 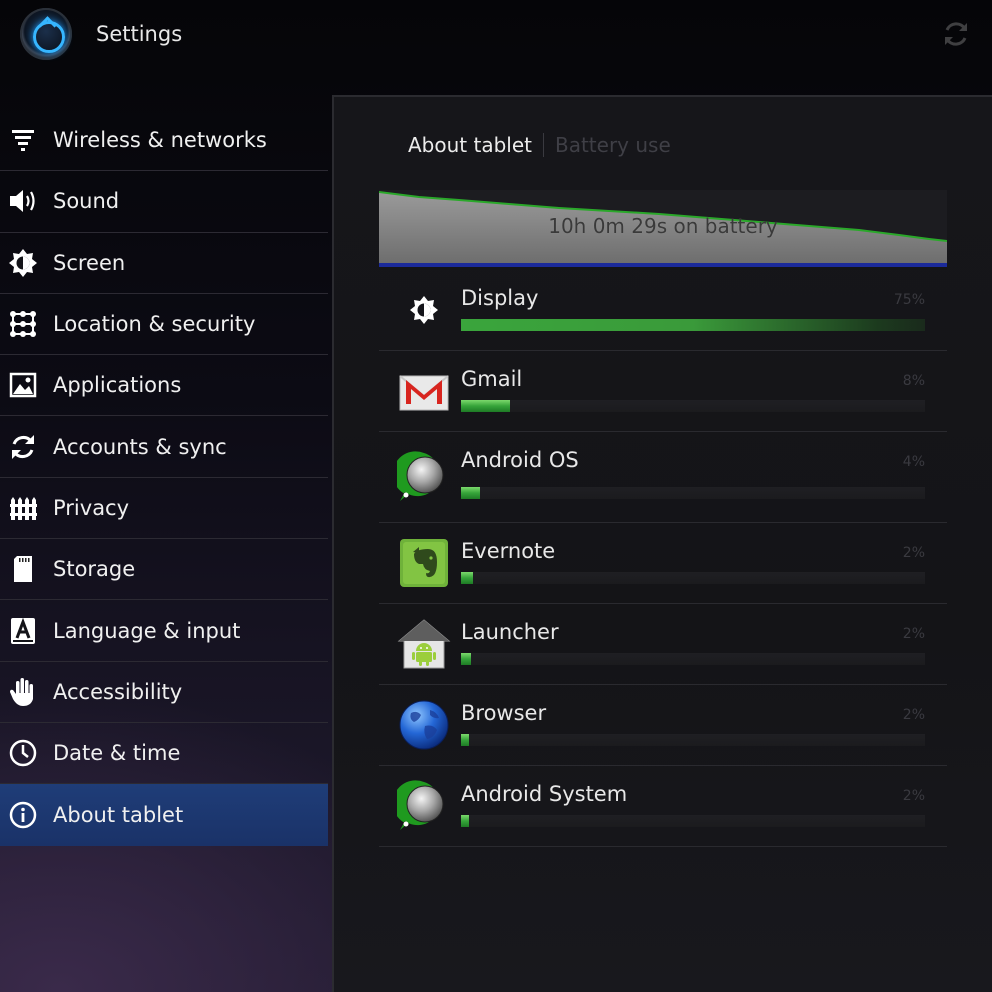 I want to click on breadcrumb: About tablet Battery use, so click(x=539, y=145).